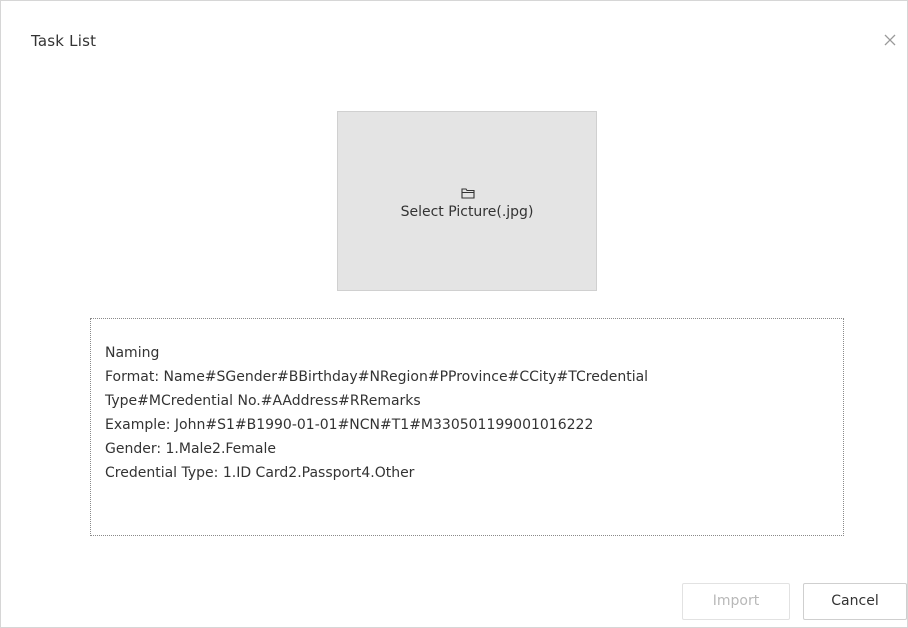  Describe the element at coordinates (468, 191) in the screenshot. I see `folder-icon` at that location.